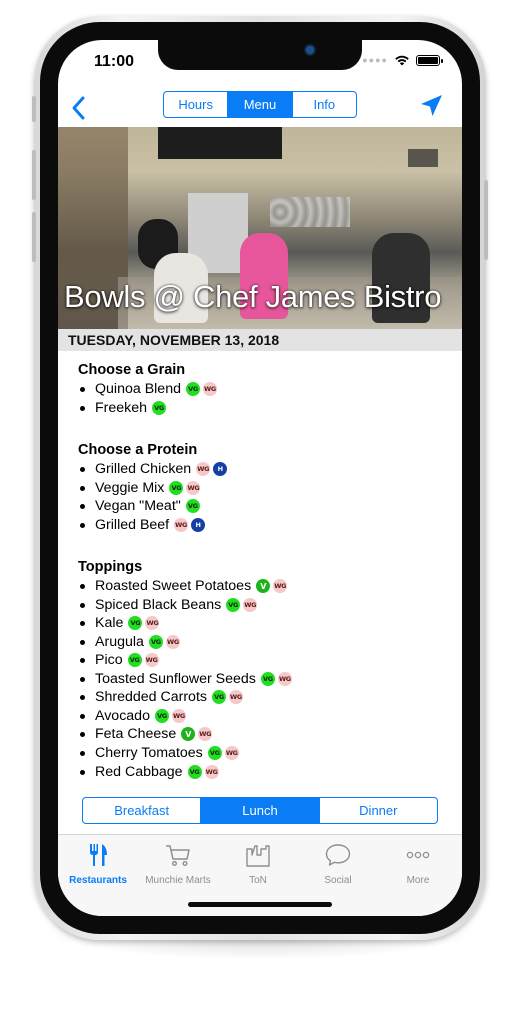 This screenshot has height=1024, width=520. I want to click on list-item: Roasted Sweet Potatoes V WG, so click(183, 586).